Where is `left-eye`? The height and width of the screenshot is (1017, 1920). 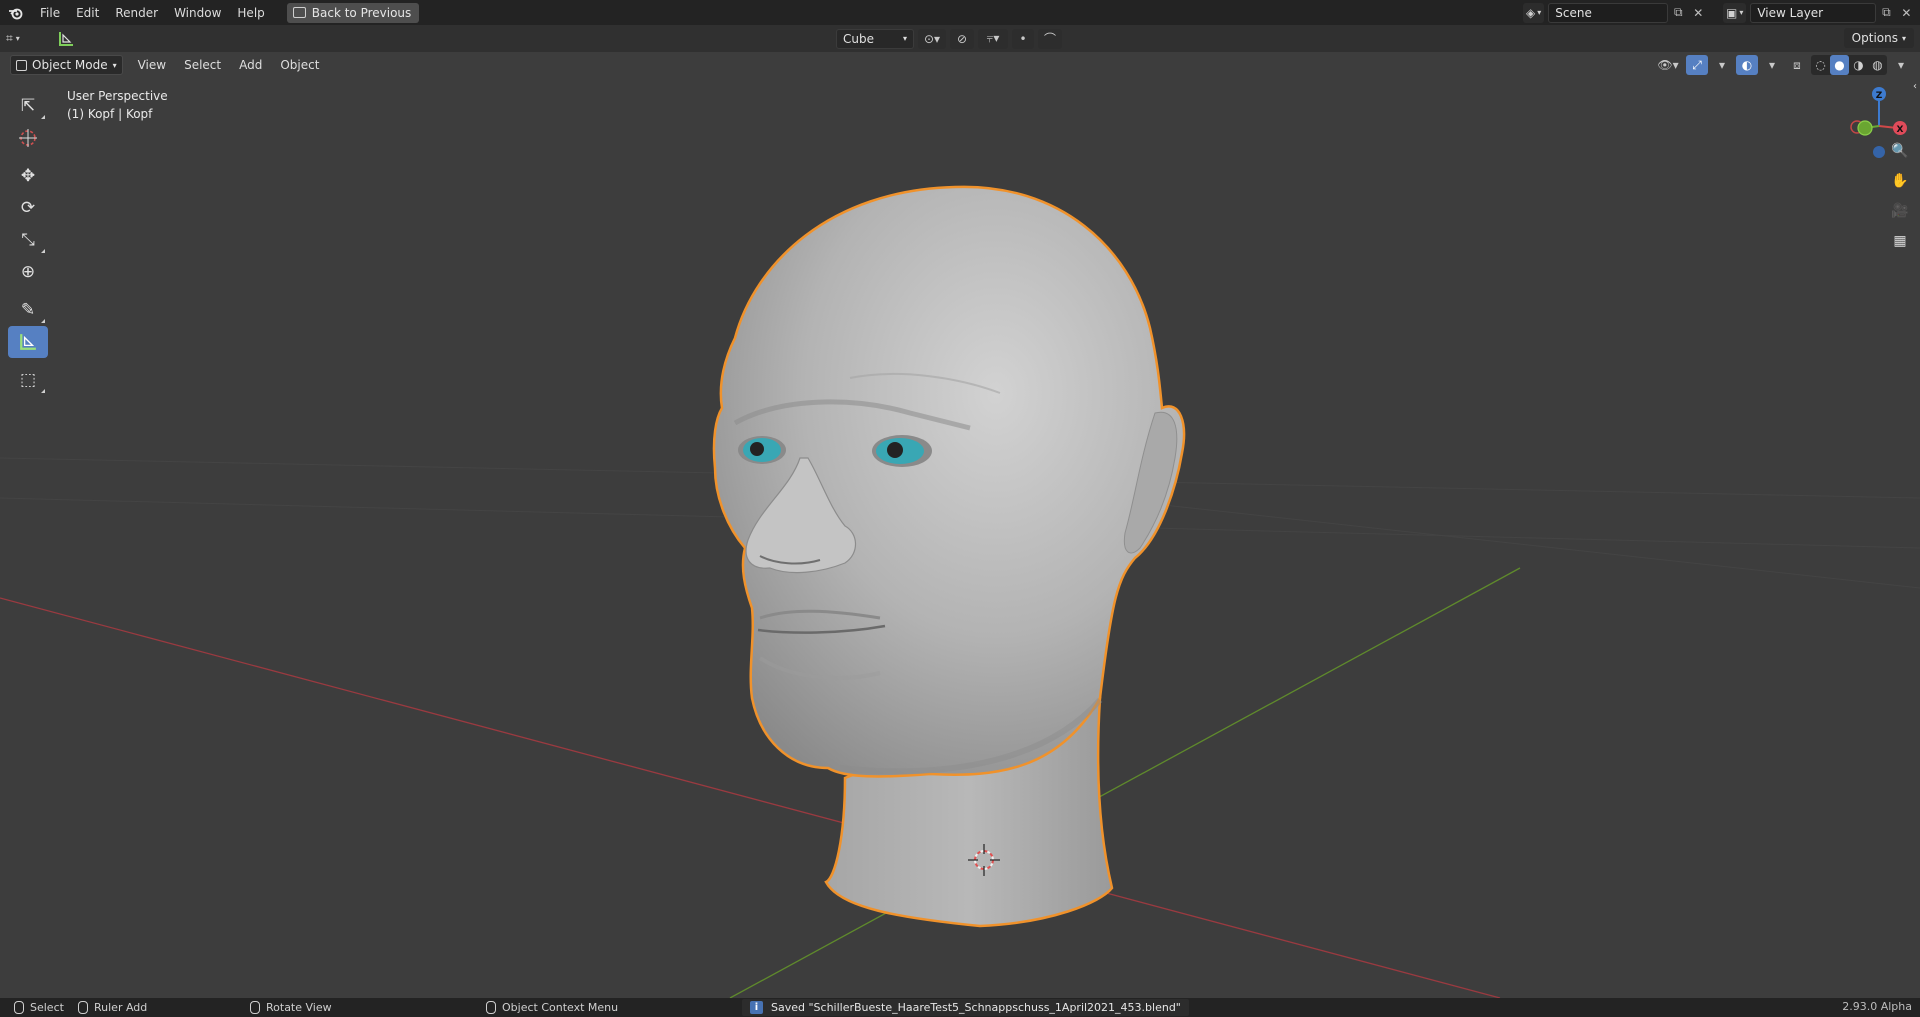 left-eye is located at coordinates (762, 450).